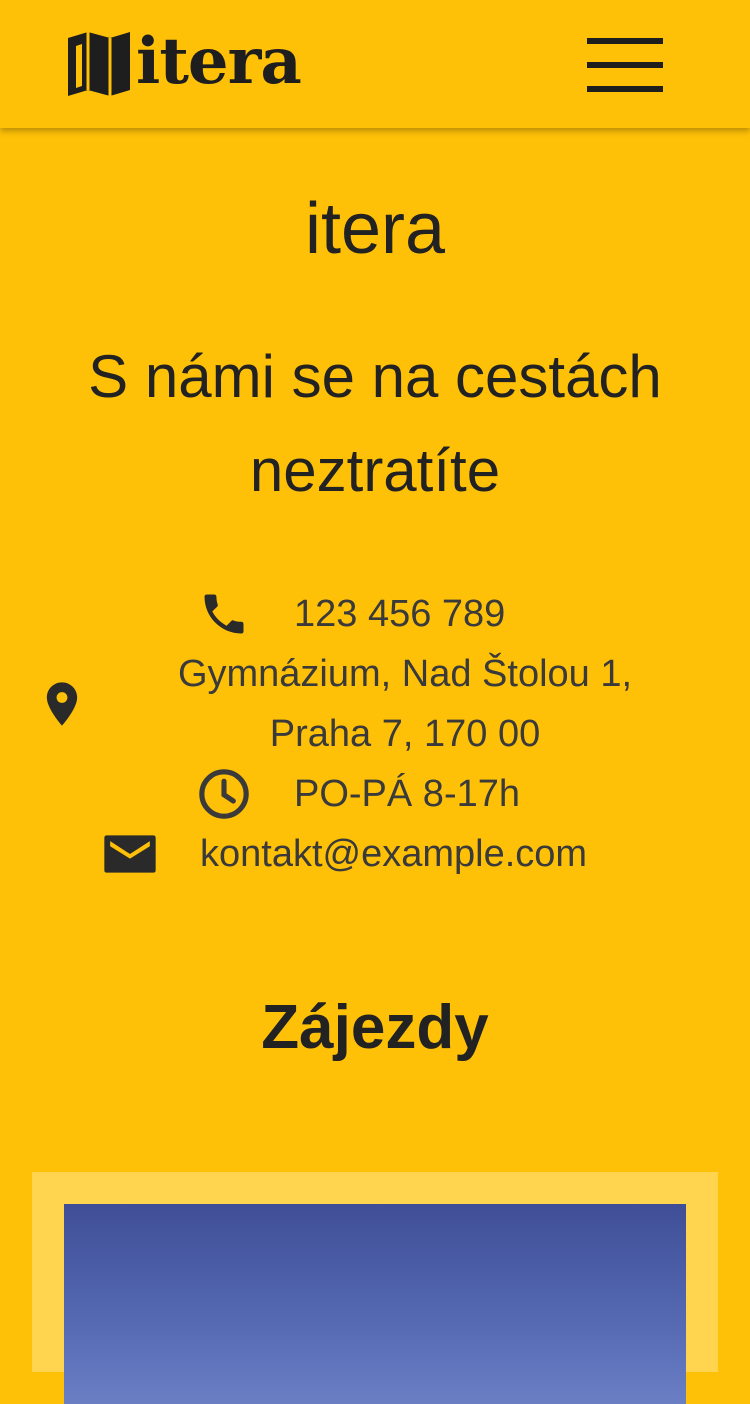  Describe the element at coordinates (375, 229) in the screenshot. I see `page-title: itera` at that location.